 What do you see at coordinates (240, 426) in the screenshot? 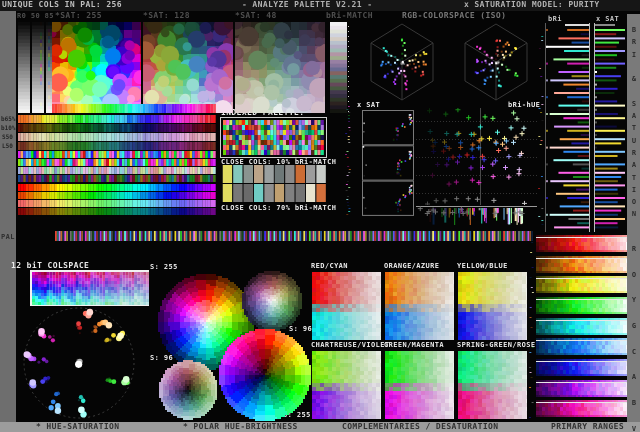
I see `polar-hue-brightness-caption: * POLAR HUE-BRIGHTNESS` at bounding box center [240, 426].